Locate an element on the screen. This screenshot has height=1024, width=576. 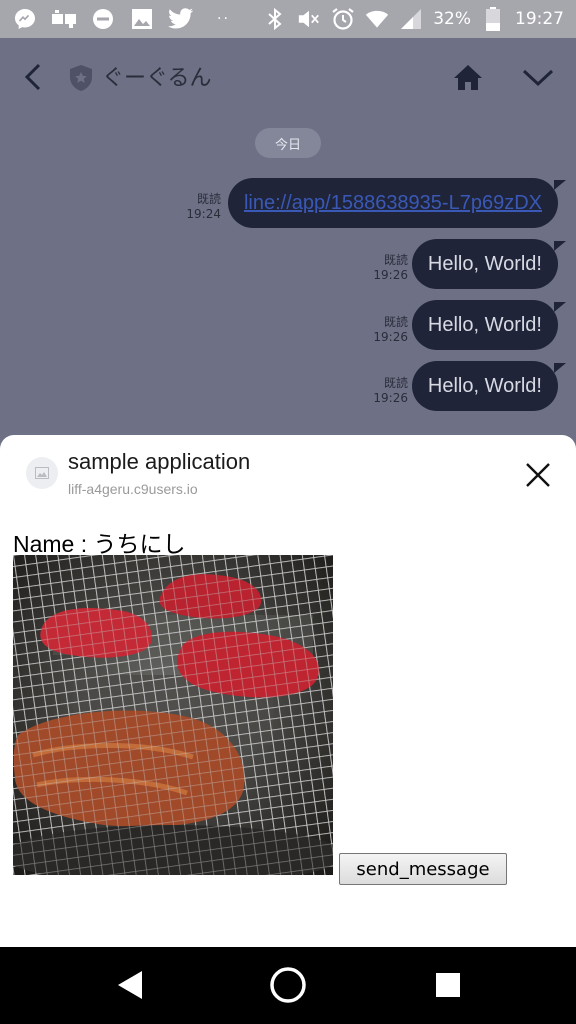
status-bar: ·· 32% 19:27 is located at coordinates (288, 19).